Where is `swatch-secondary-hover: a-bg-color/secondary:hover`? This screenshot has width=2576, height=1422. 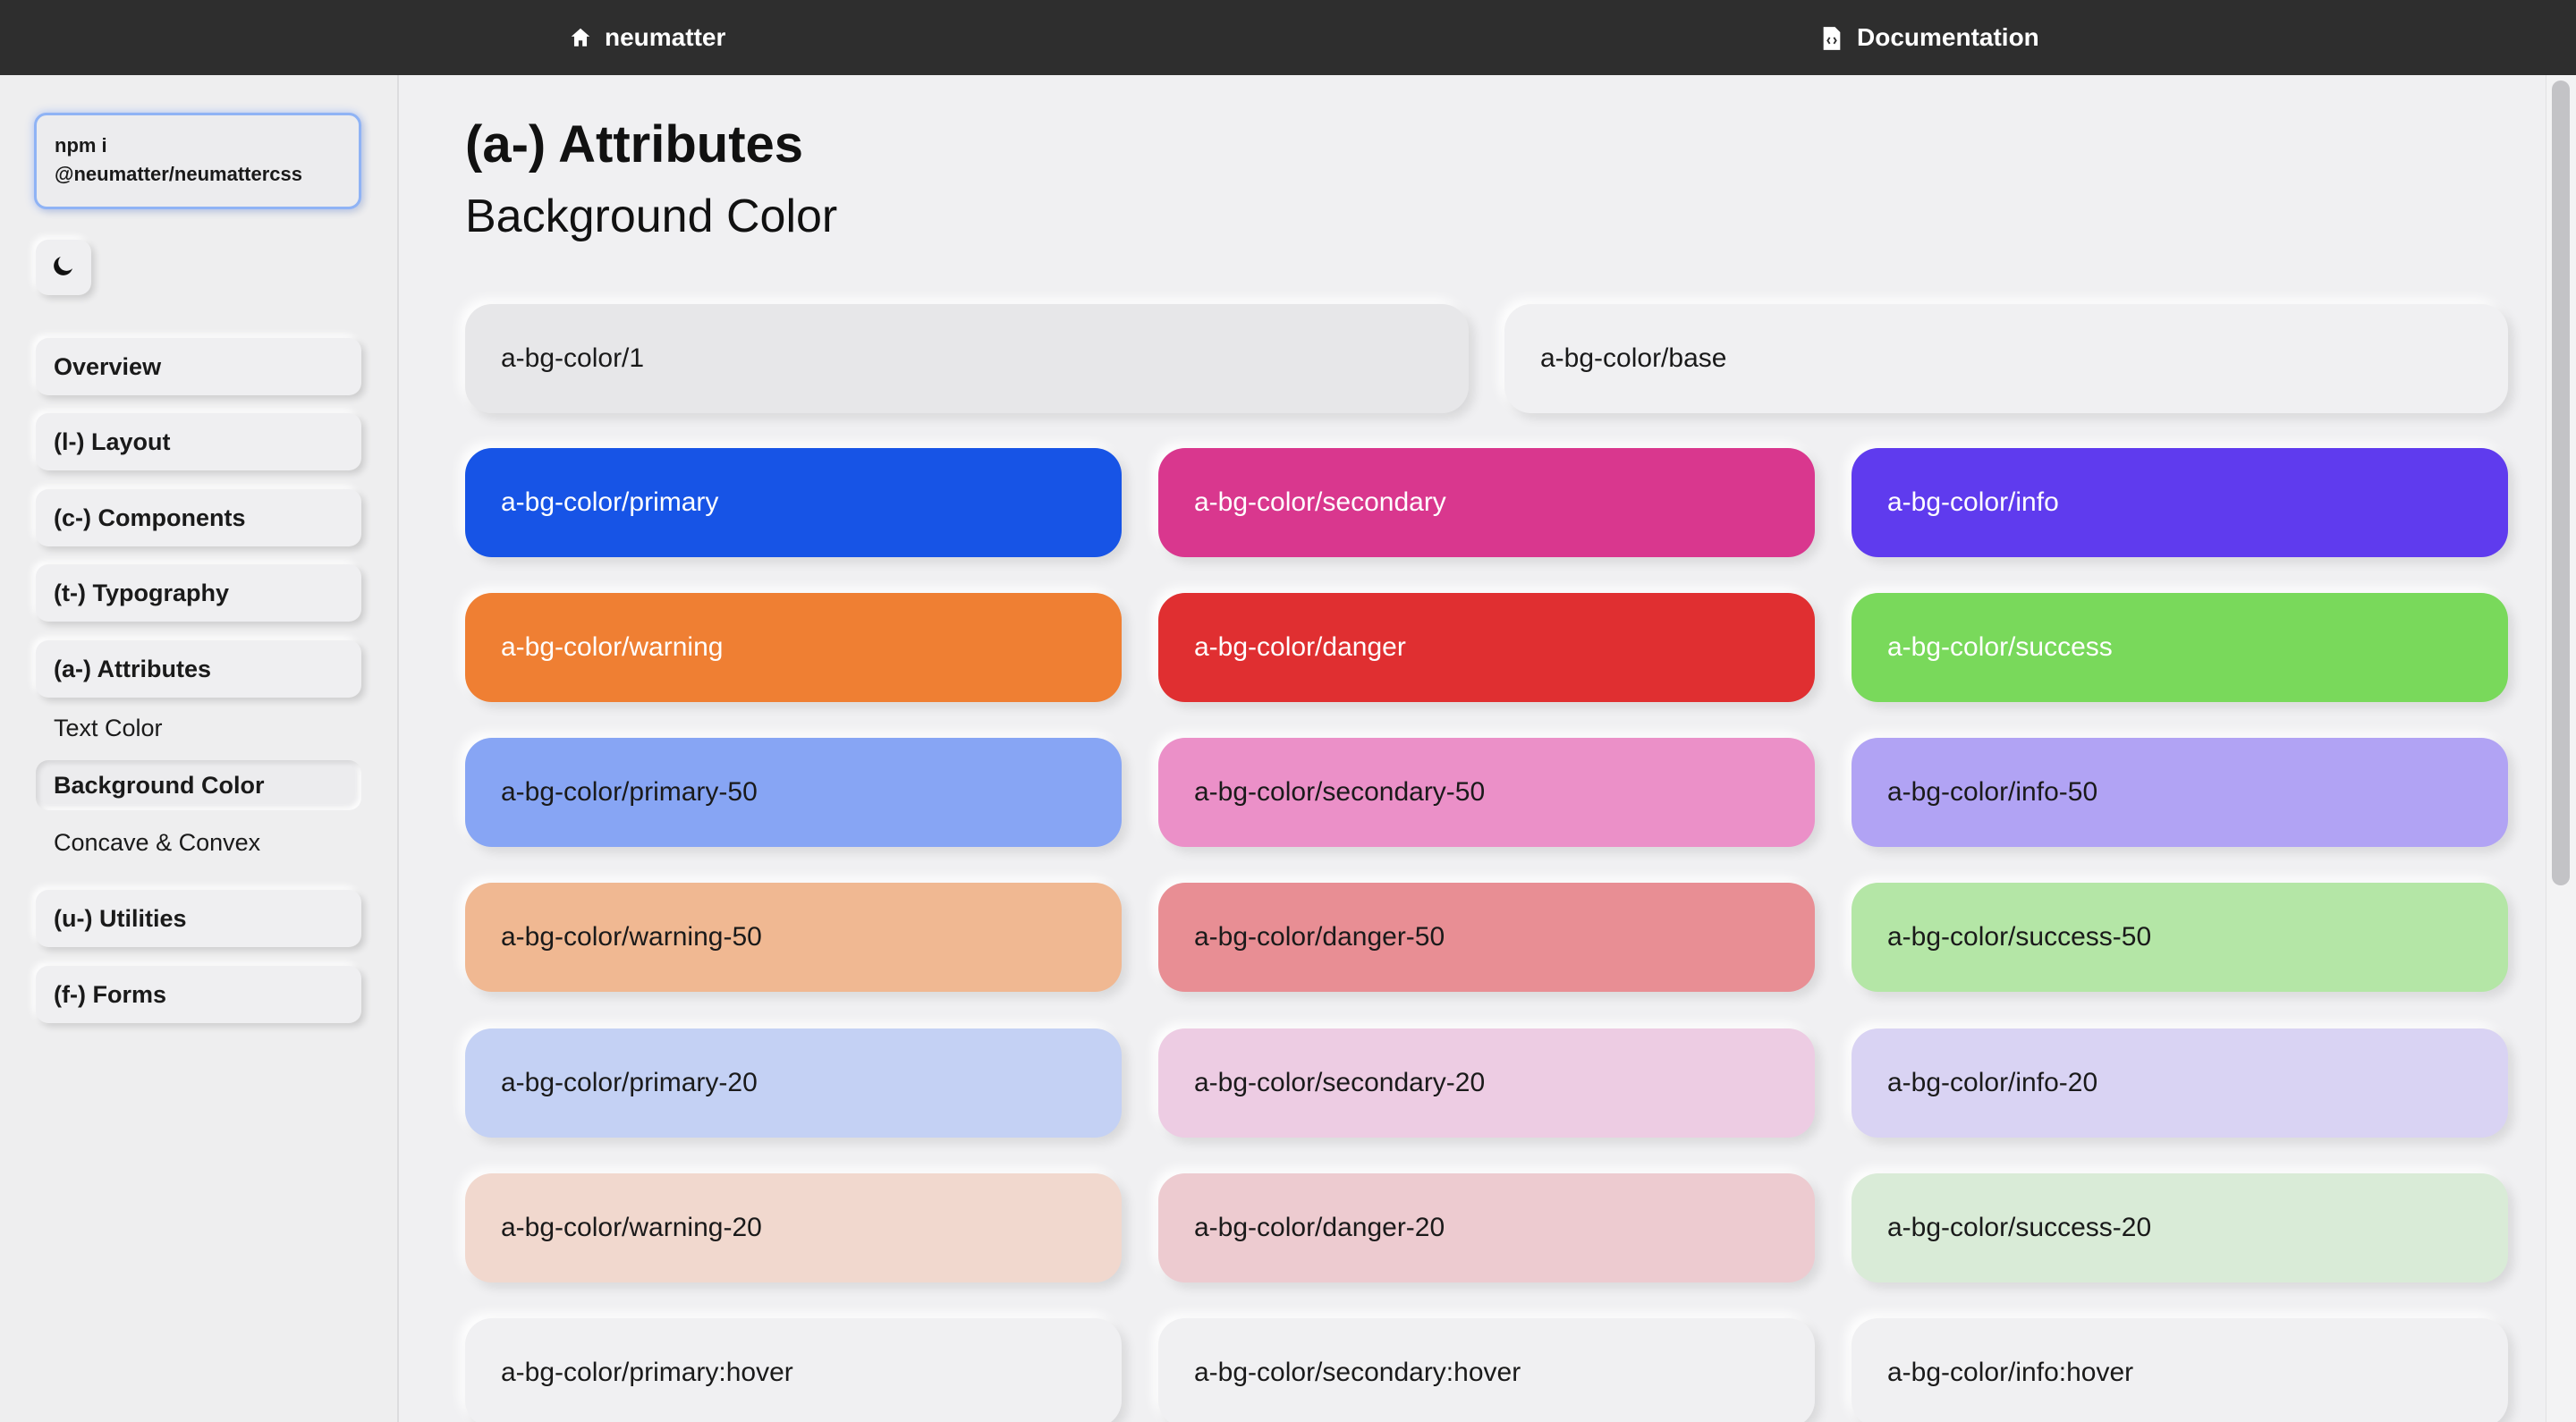
swatch-secondary-hover: a-bg-color/secondary:hover is located at coordinates (1486, 1370).